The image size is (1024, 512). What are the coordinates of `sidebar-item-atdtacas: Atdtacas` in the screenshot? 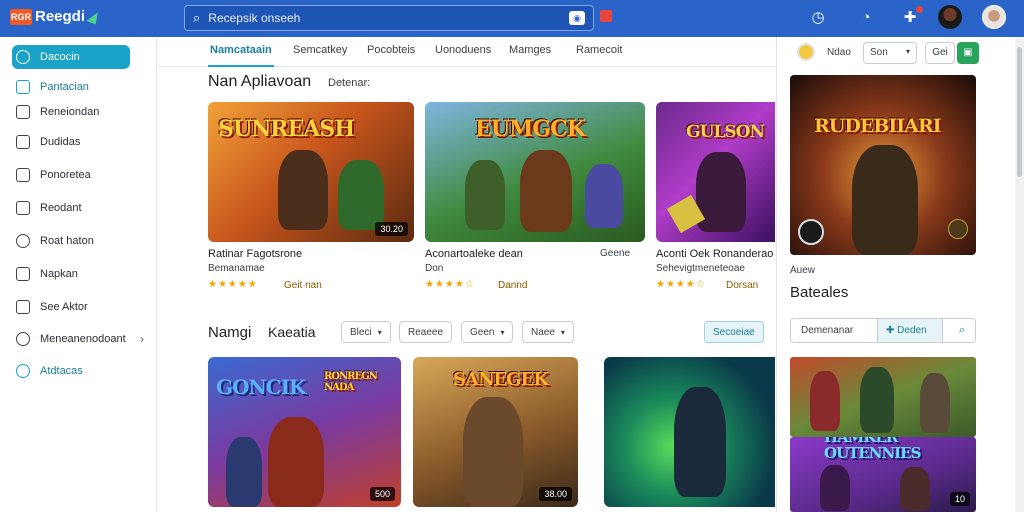 It's located at (81, 371).